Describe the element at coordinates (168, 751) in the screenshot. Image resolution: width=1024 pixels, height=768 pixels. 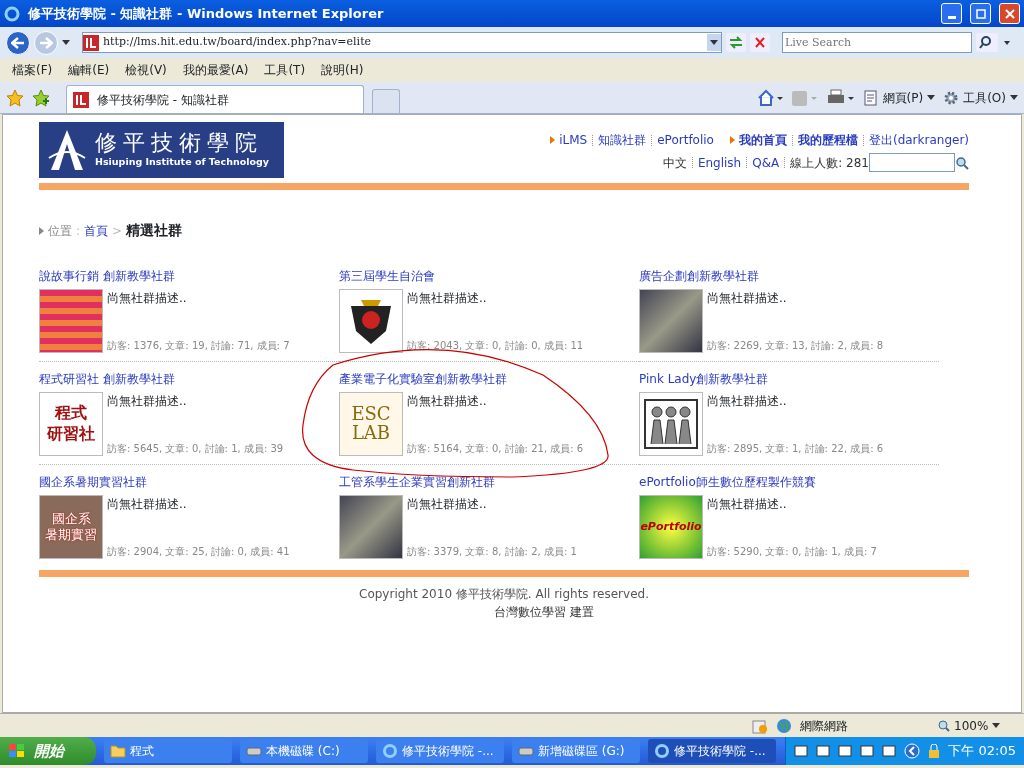
I see `taskbar-button: 程式` at that location.